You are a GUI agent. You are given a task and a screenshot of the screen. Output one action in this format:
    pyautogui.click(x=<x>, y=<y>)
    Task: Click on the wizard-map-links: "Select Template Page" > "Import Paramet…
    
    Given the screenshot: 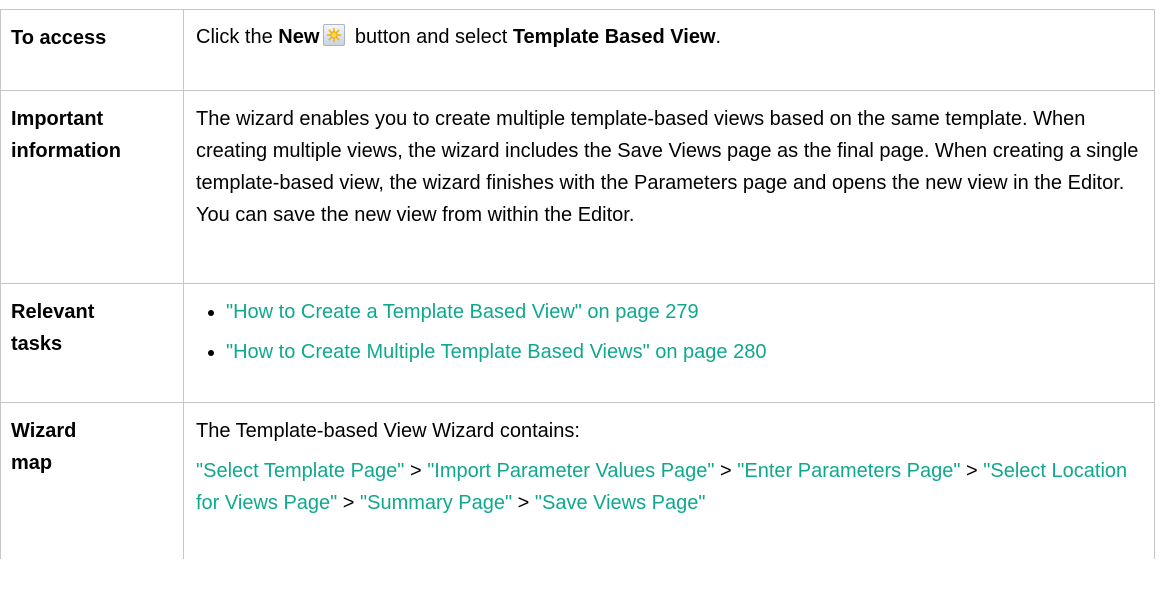 What is the action you would take?
    pyautogui.click(x=669, y=487)
    